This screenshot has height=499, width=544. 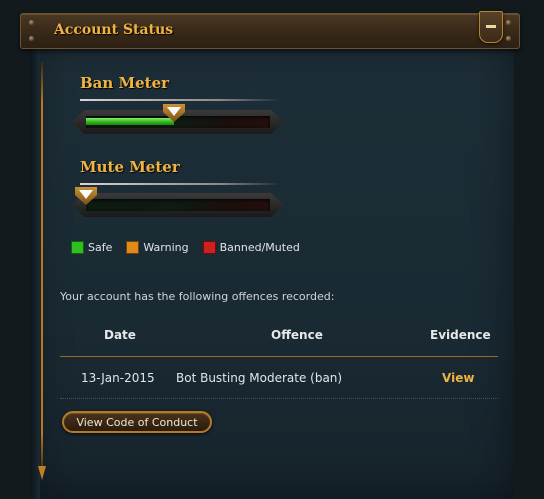 I want to click on column-header-date: Date, so click(x=120, y=335).